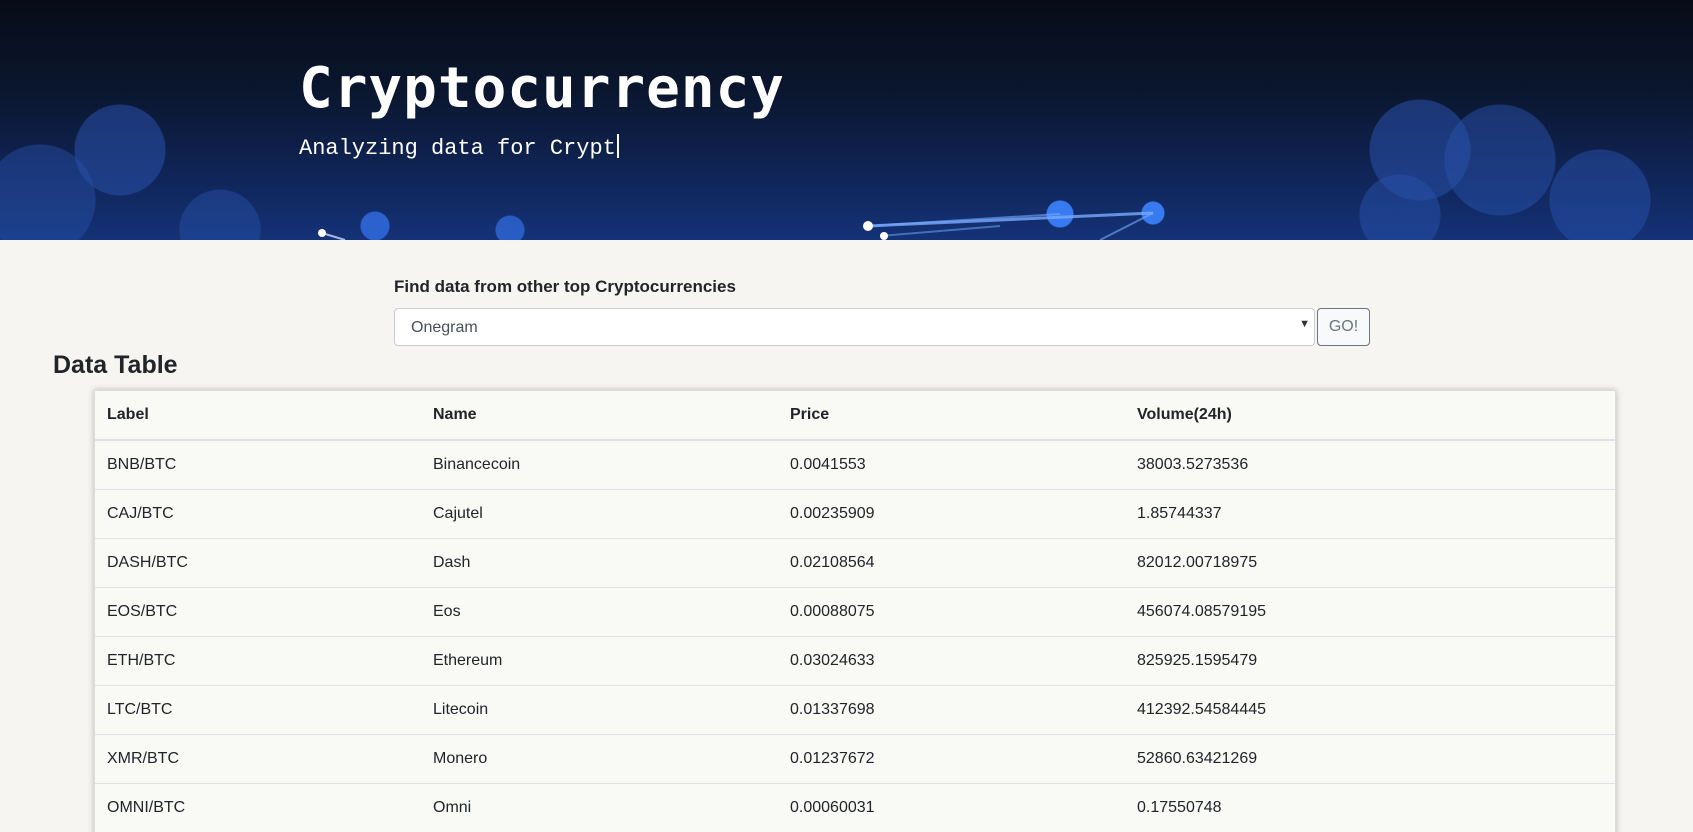  What do you see at coordinates (115, 365) in the screenshot?
I see `data-table-title: Data Table` at bounding box center [115, 365].